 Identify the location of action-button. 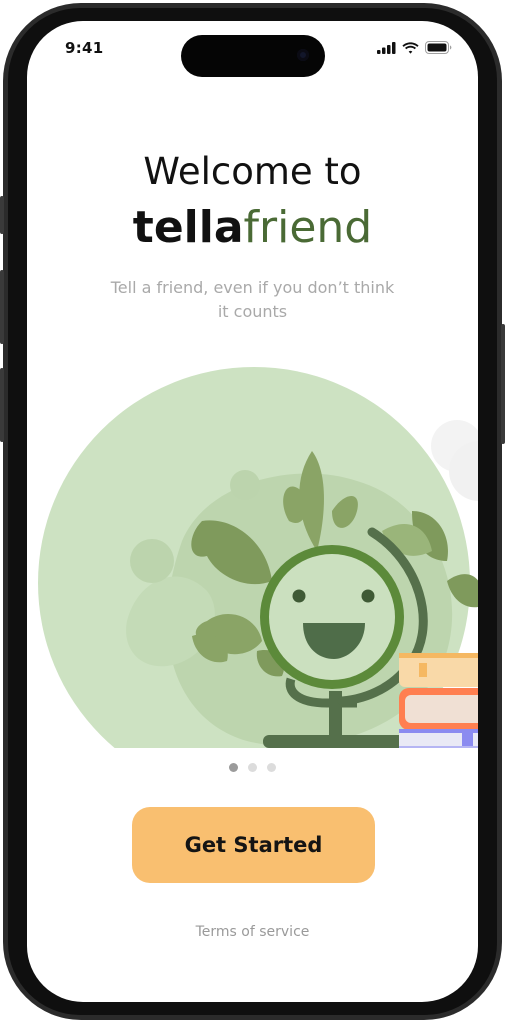
(2, 215).